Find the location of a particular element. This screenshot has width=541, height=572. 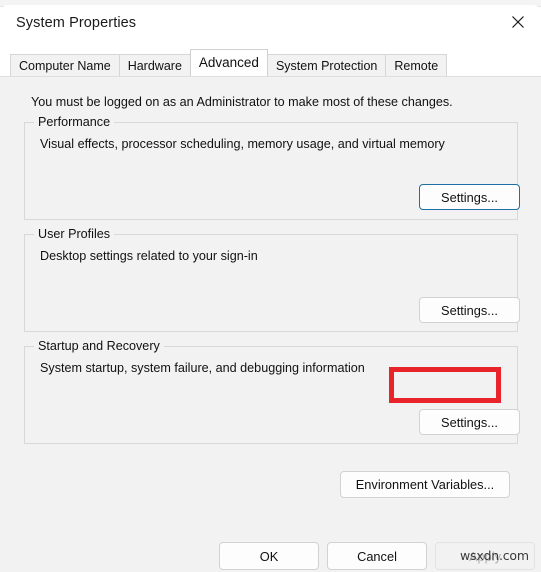

titlebar: System Properties is located at coordinates (270, 25).